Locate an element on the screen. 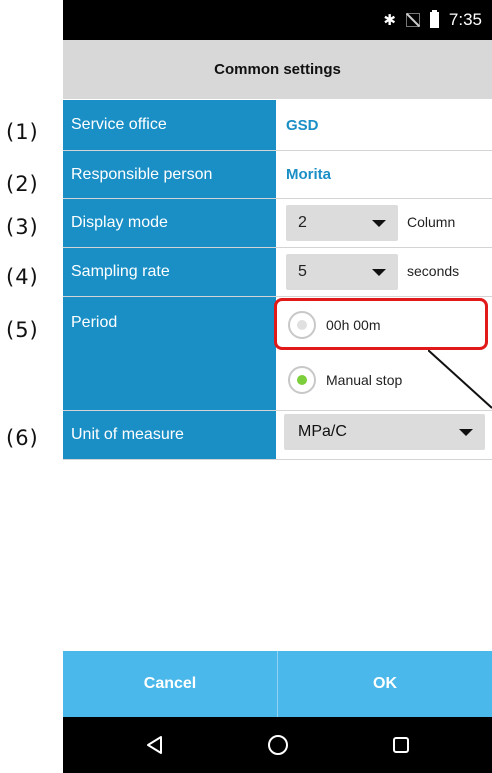  unit-of-measure-dropdown: MPa/C is located at coordinates (384, 432).